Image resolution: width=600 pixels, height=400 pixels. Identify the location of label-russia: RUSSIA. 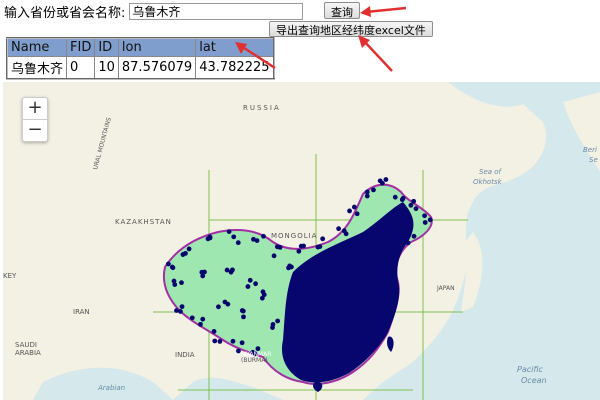
(262, 108).